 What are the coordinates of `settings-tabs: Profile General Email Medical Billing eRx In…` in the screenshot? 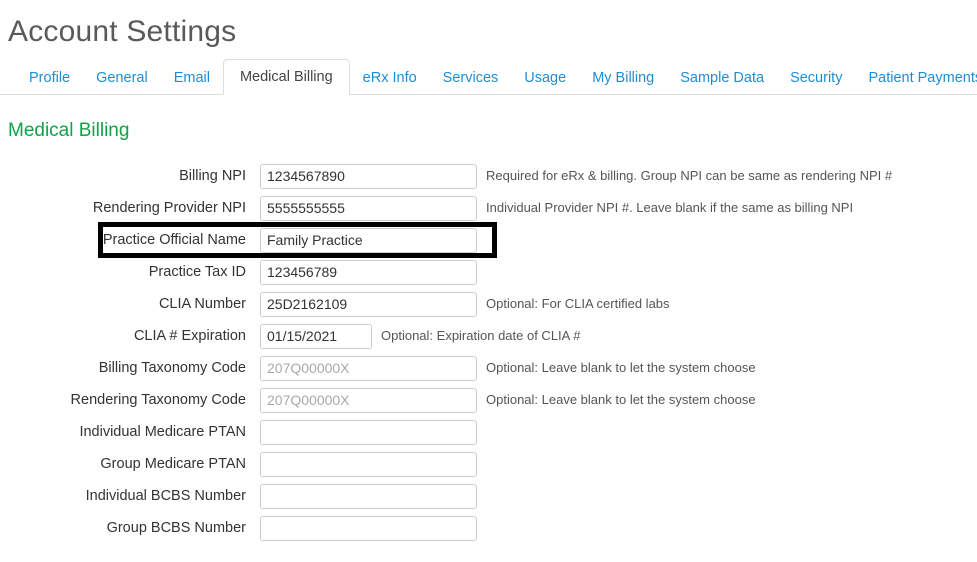 It's located at (488, 77).